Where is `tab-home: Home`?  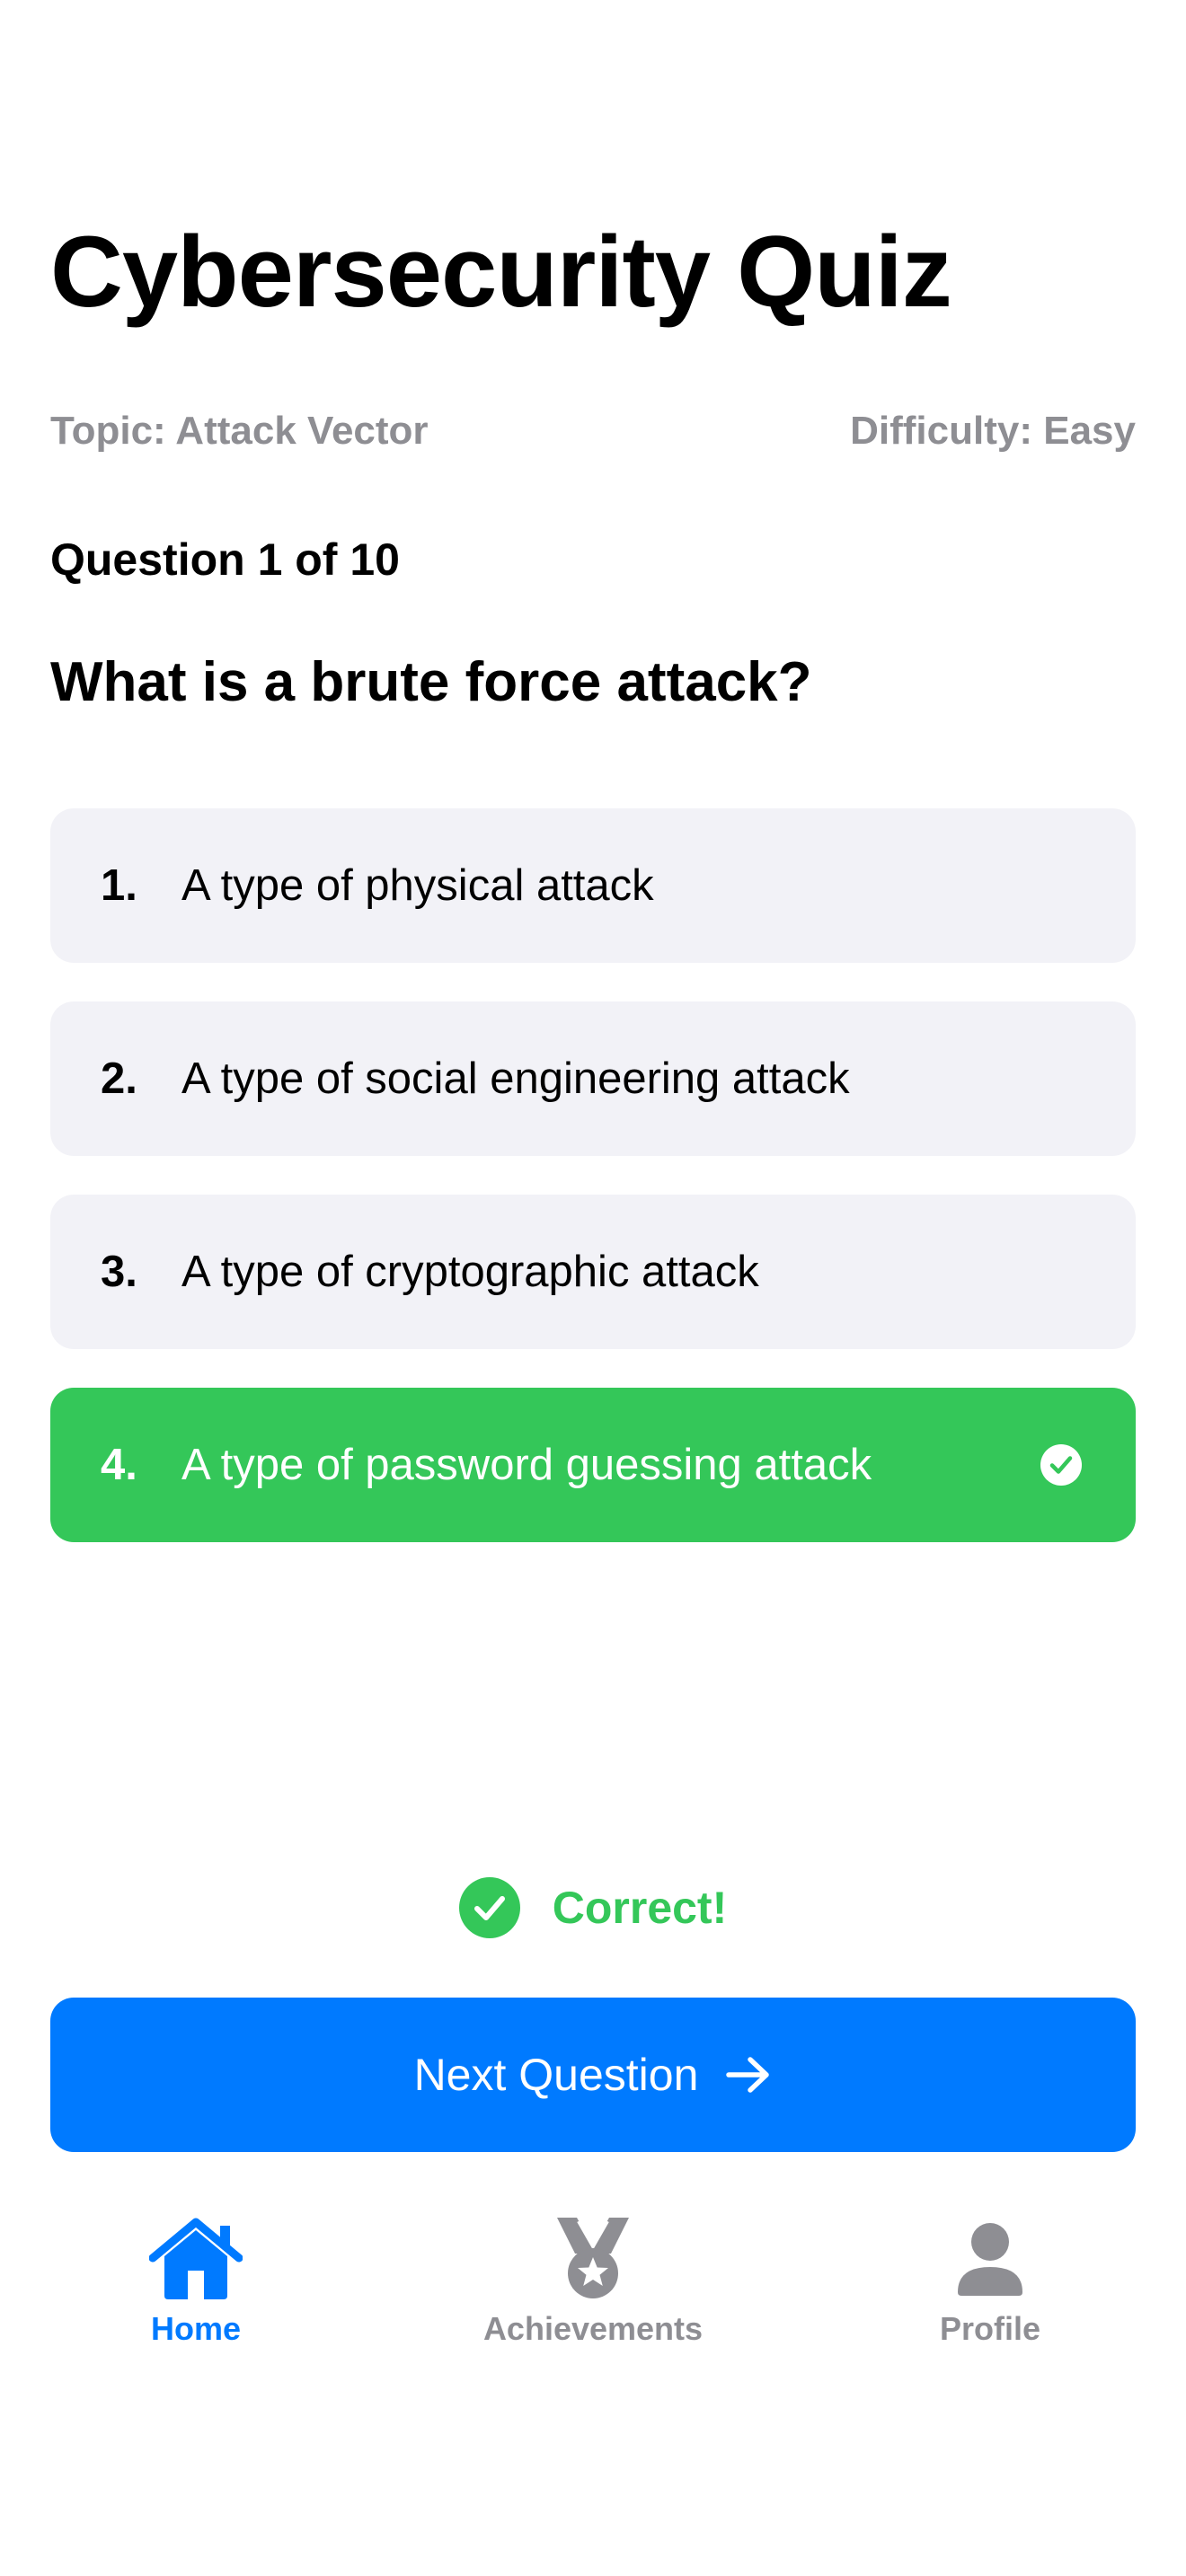 tab-home: Home is located at coordinates (196, 2279).